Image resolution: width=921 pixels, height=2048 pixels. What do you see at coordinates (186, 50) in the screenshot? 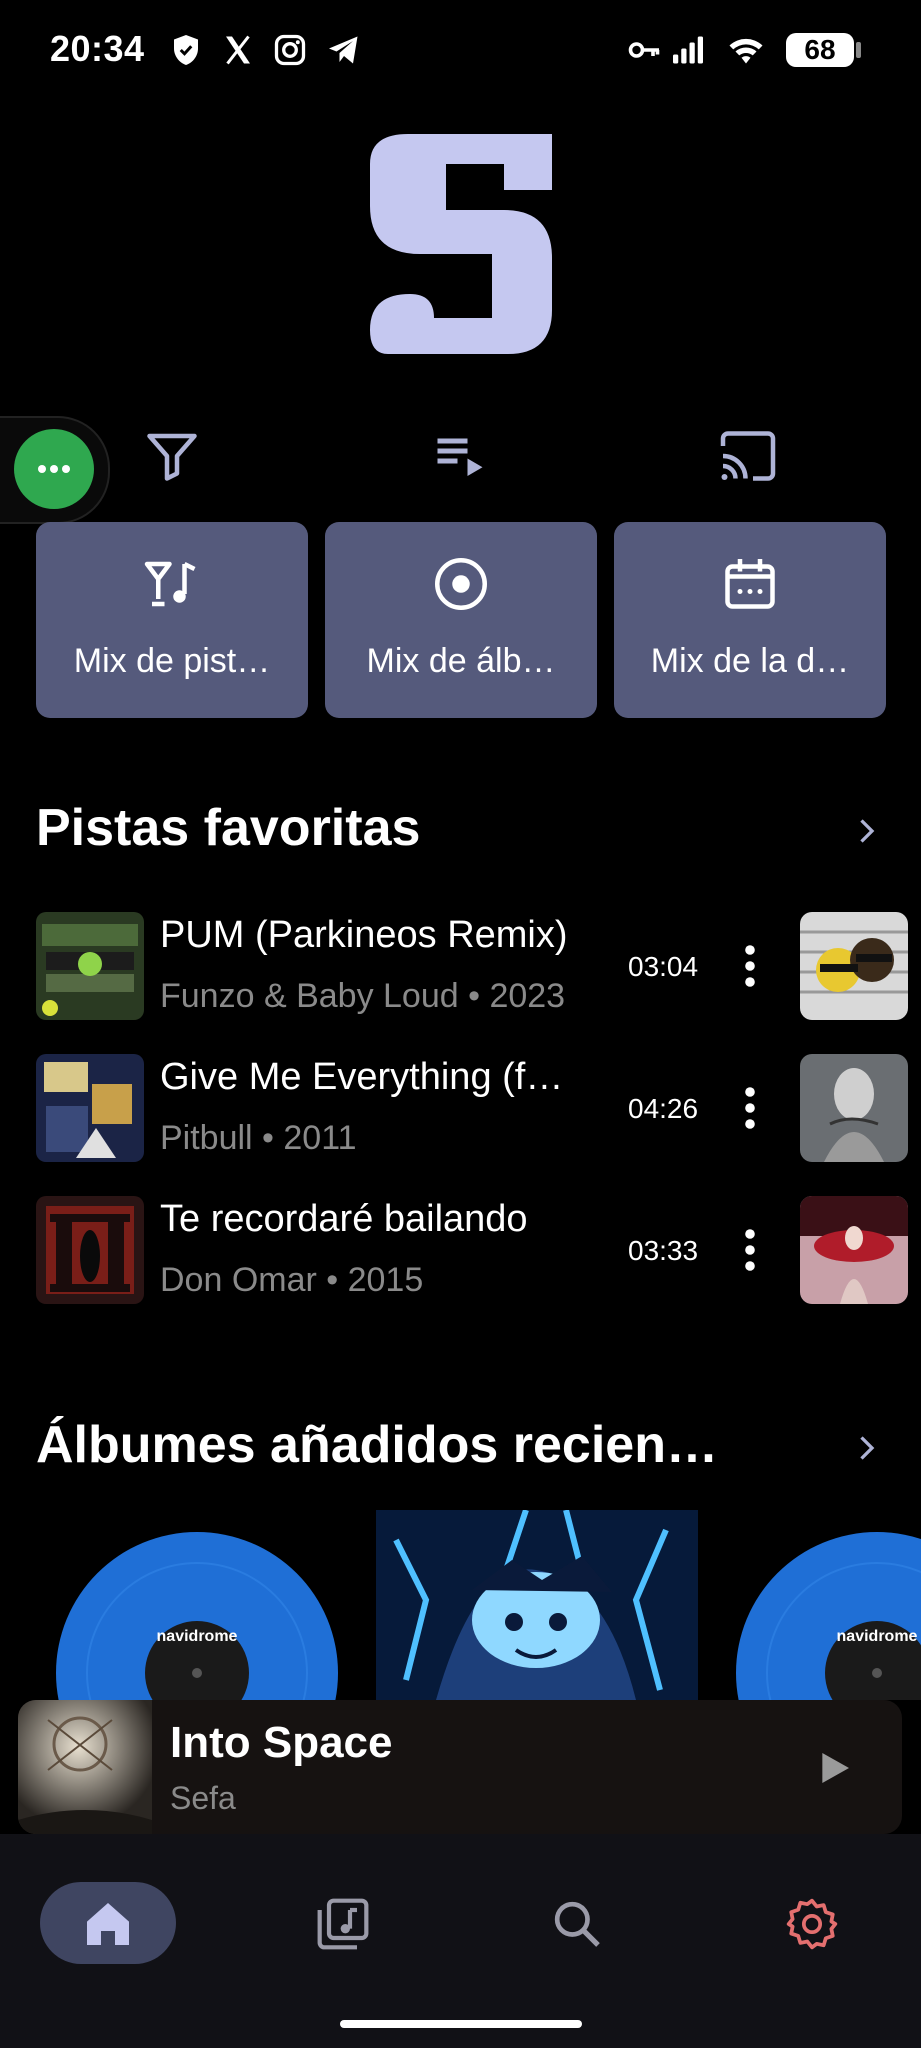
I see `shield-icon` at bounding box center [186, 50].